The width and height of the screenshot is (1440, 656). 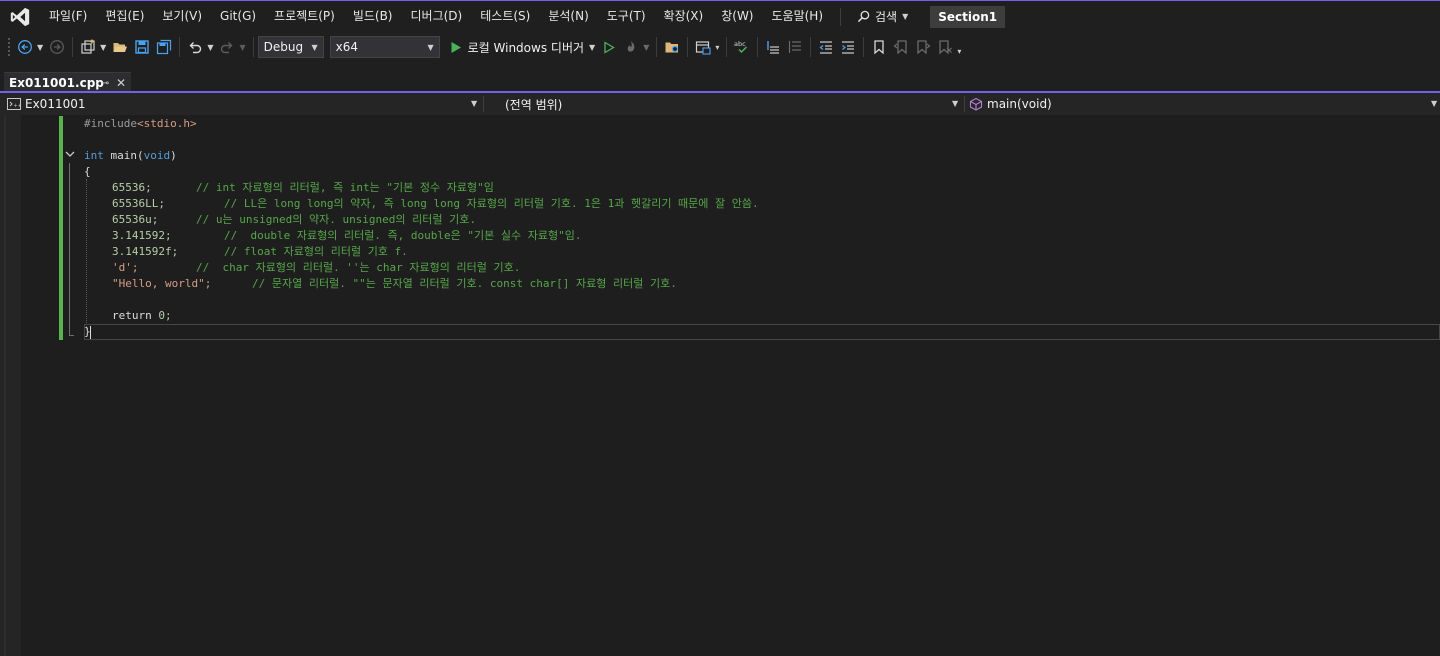 I want to click on navigation-bar: ++ Ex011001 ▼ (전역 범위) ▼ main(void) ▼, so click(x=720, y=104).